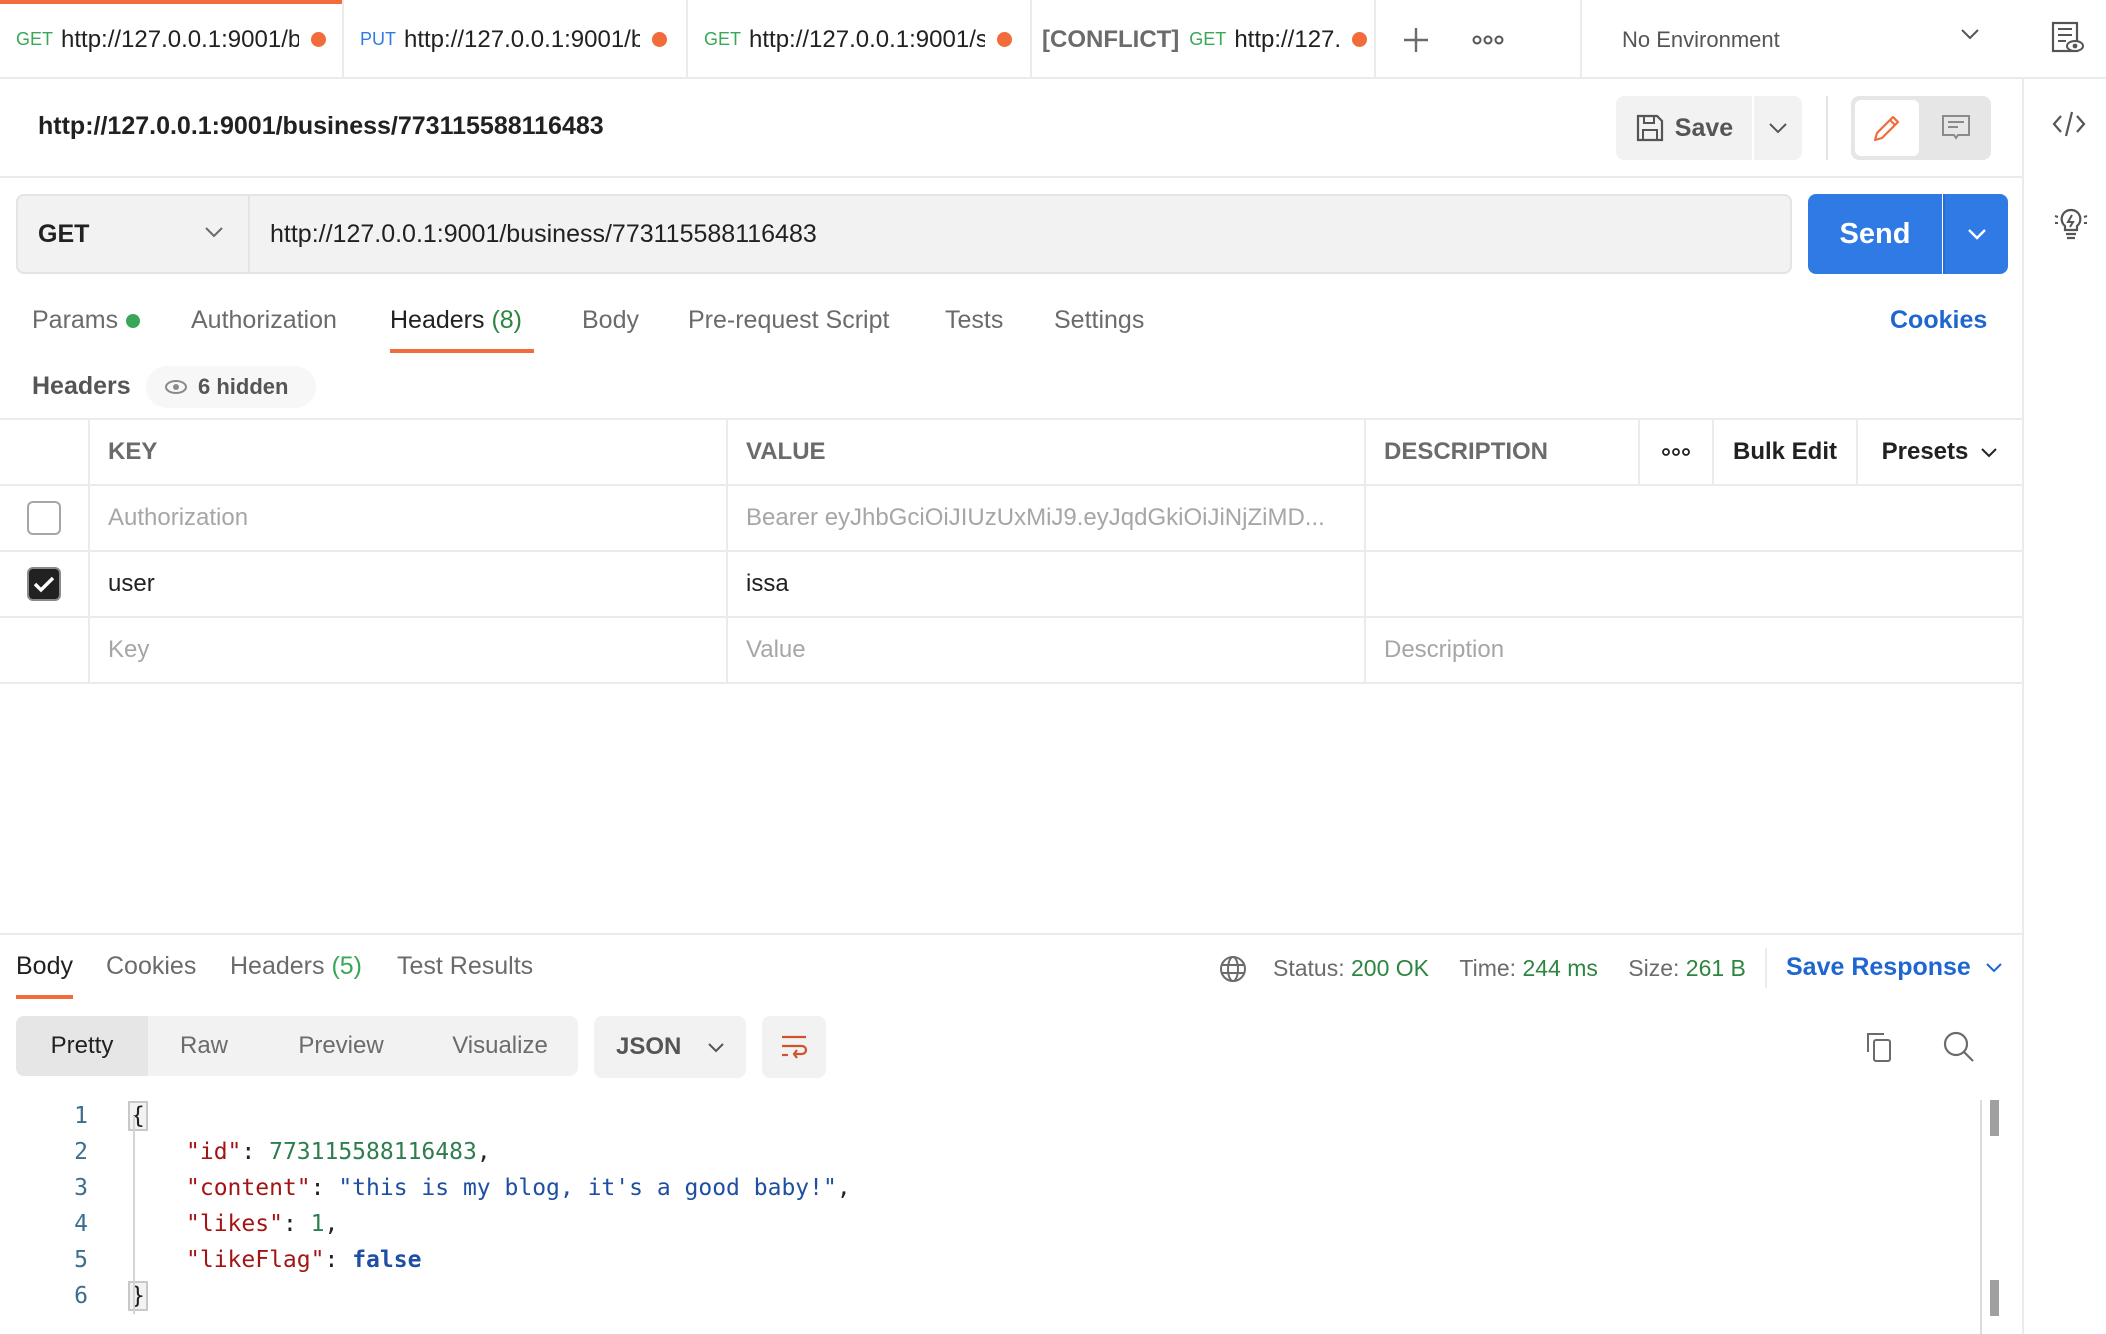 Image resolution: width=2106 pixels, height=1334 pixels. Describe the element at coordinates (516, 39) in the screenshot. I see `request-tab: PUT http://127.0.0.1:9001/bu` at that location.